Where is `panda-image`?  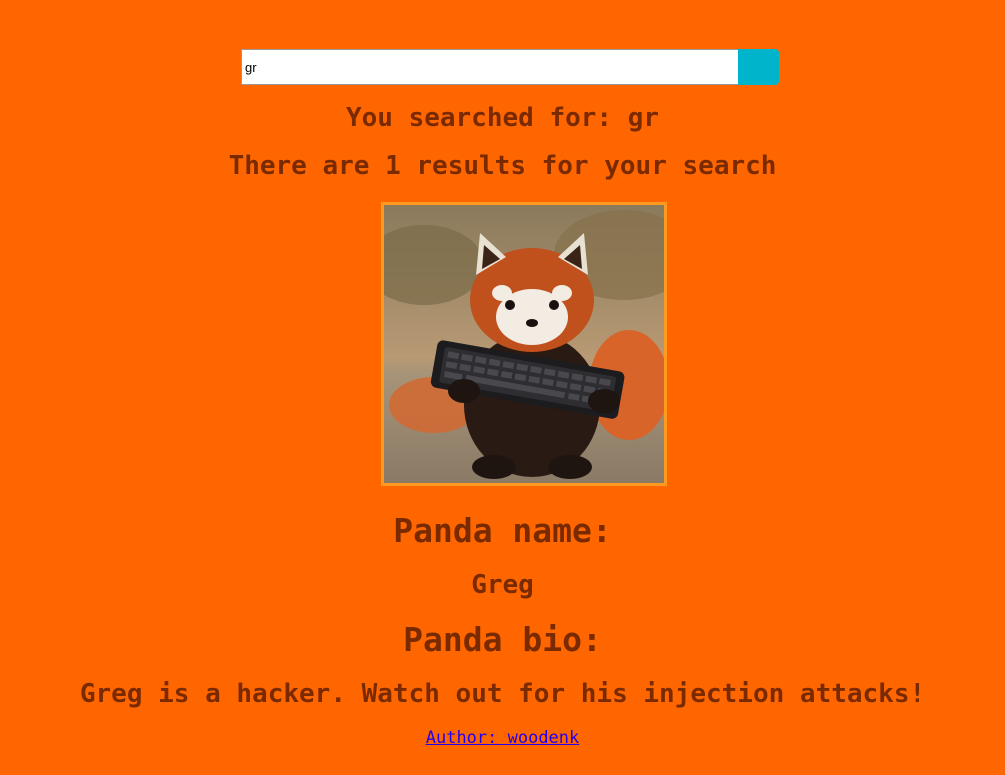
panda-image is located at coordinates (524, 344).